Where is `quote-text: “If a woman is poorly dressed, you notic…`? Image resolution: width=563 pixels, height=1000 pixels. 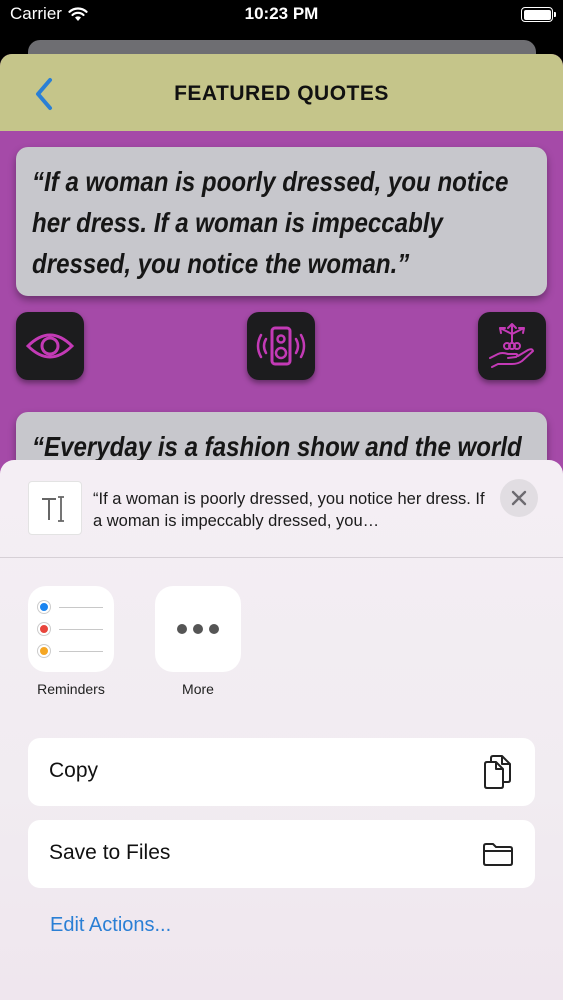
quote-text: “If a woman is poorly dressed, you notic… is located at coordinates (270, 222).